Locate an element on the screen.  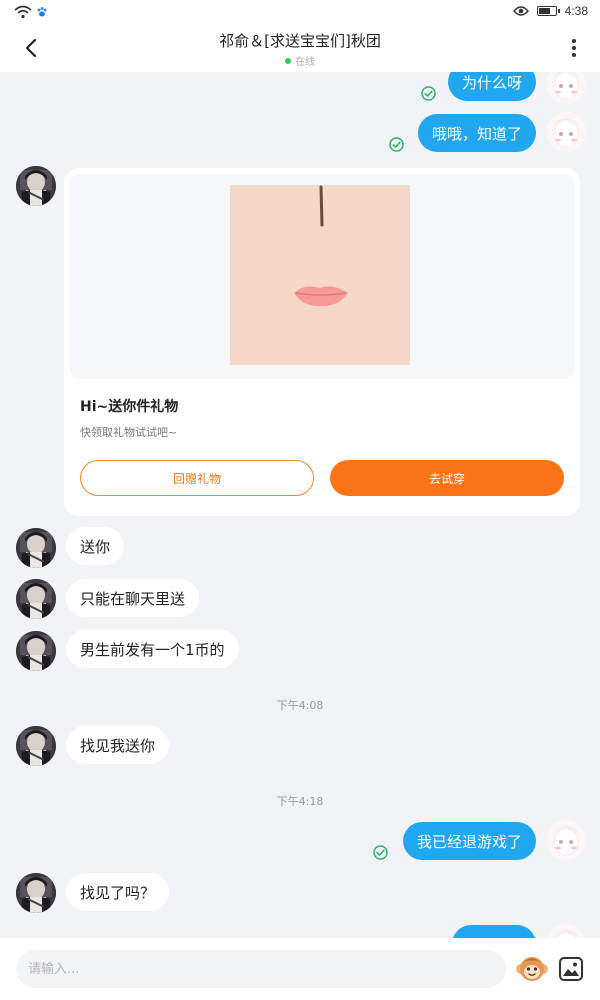
gift-subtitle: 快领取礼物试试吧~ is located at coordinates (129, 432).